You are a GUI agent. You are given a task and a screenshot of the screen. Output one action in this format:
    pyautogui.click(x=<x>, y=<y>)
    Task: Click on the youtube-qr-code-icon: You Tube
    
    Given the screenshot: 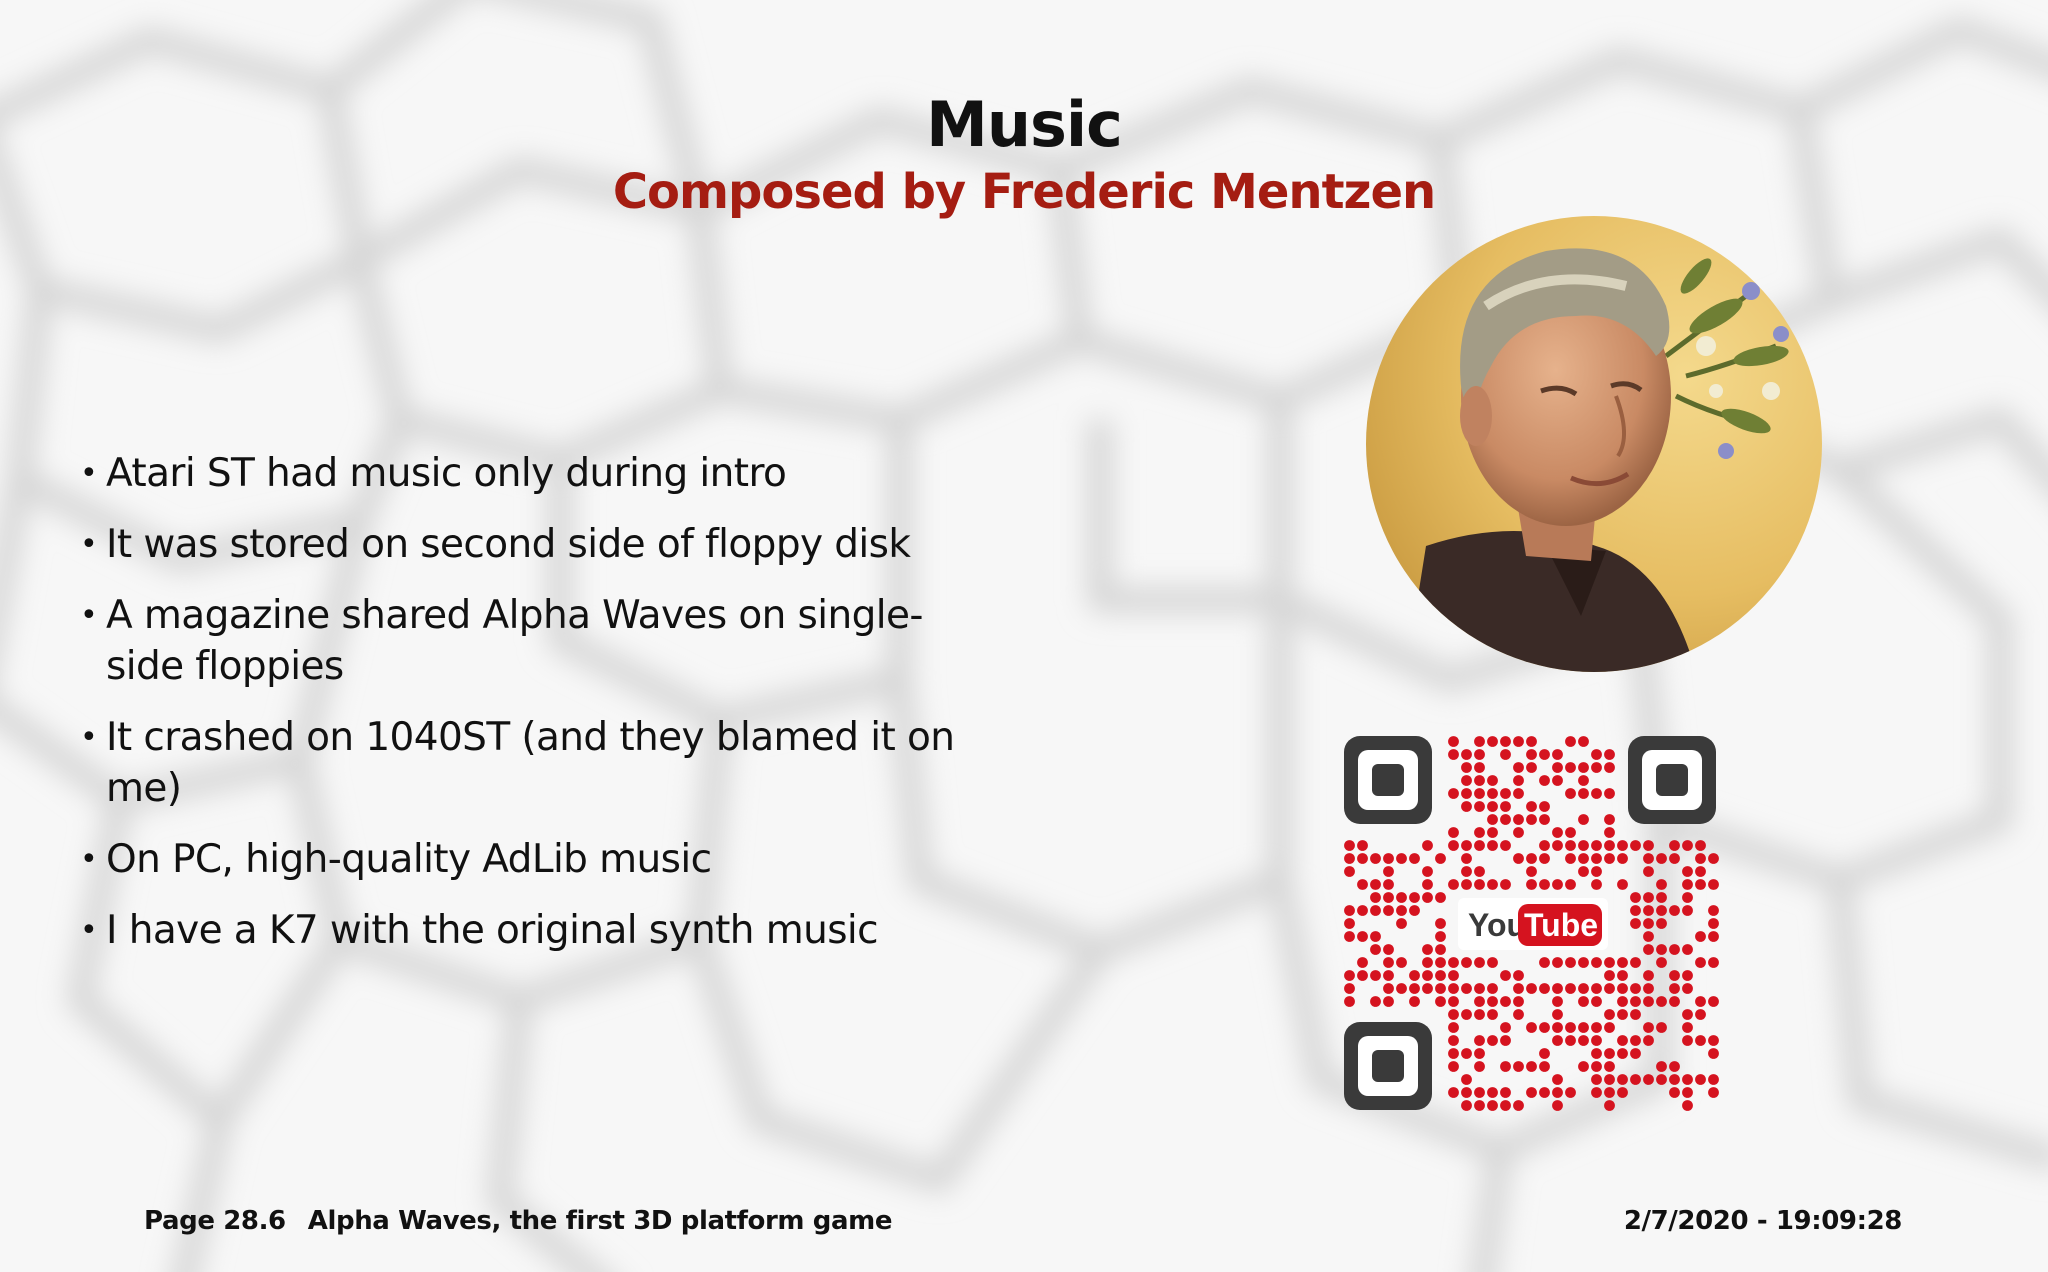 What is the action you would take?
    pyautogui.click(x=1530, y=923)
    